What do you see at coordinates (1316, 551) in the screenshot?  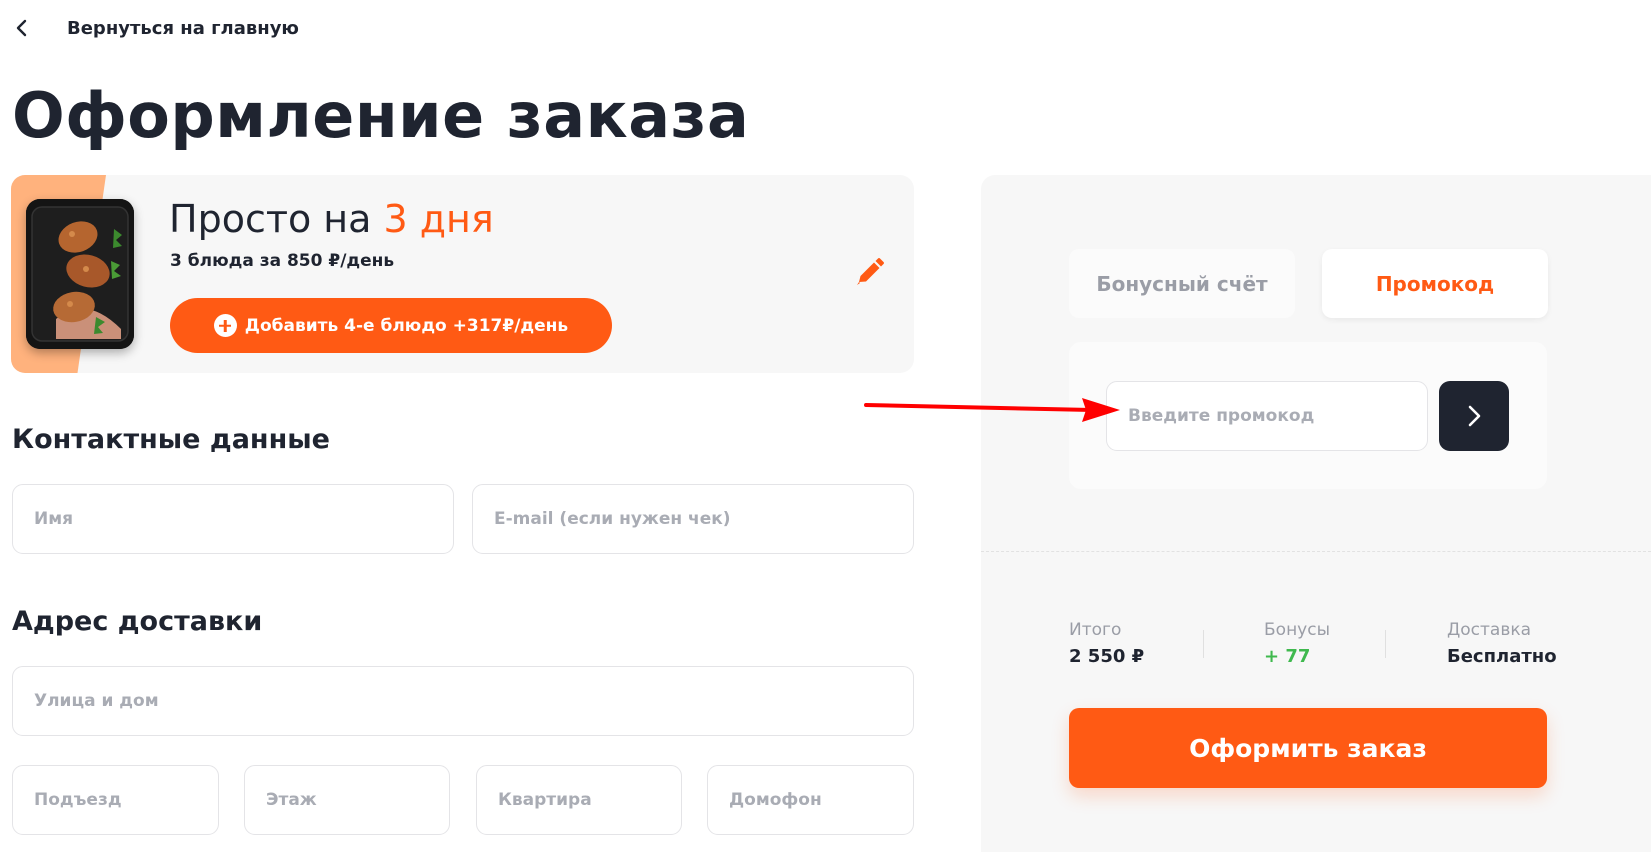 I see `summary-divider` at bounding box center [1316, 551].